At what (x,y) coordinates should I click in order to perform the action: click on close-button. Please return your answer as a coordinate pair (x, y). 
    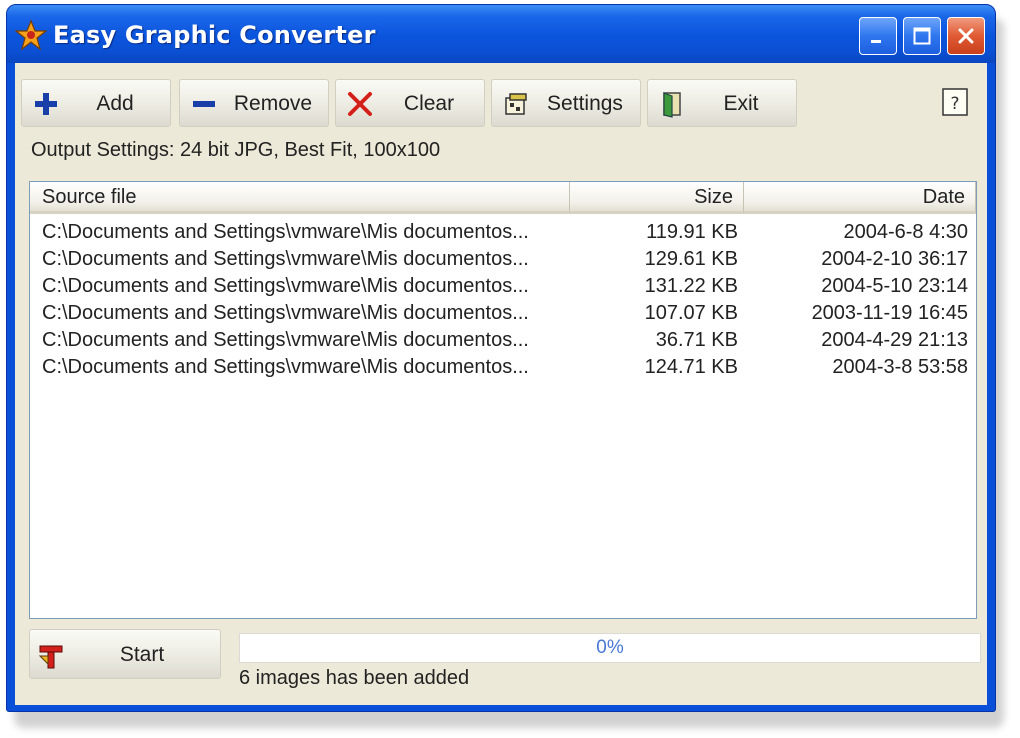
    Looking at the image, I should click on (966, 36).